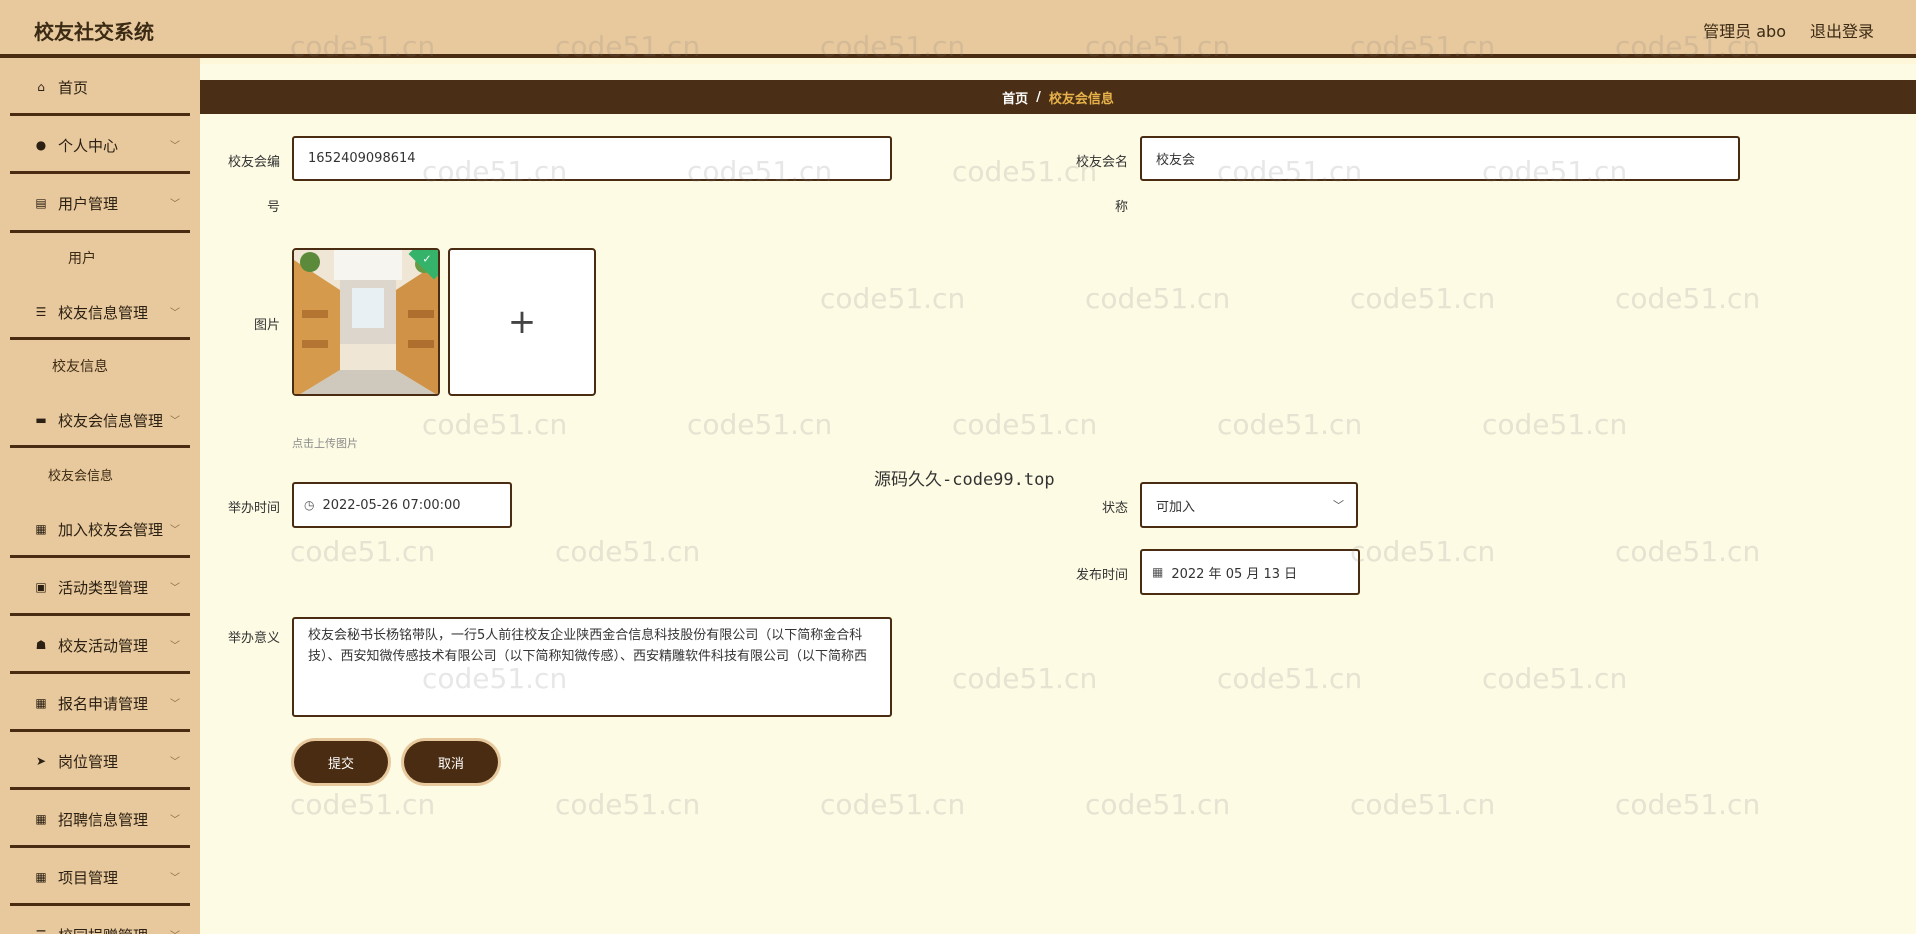 This screenshot has width=1916, height=934. I want to click on plus-icon: +, so click(522, 322).